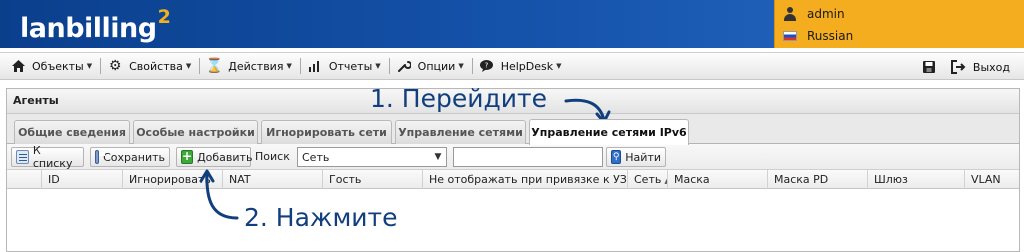 The height and width of the screenshot is (252, 1024). Describe the element at coordinates (790, 14) in the screenshot. I see `user-icon` at that location.